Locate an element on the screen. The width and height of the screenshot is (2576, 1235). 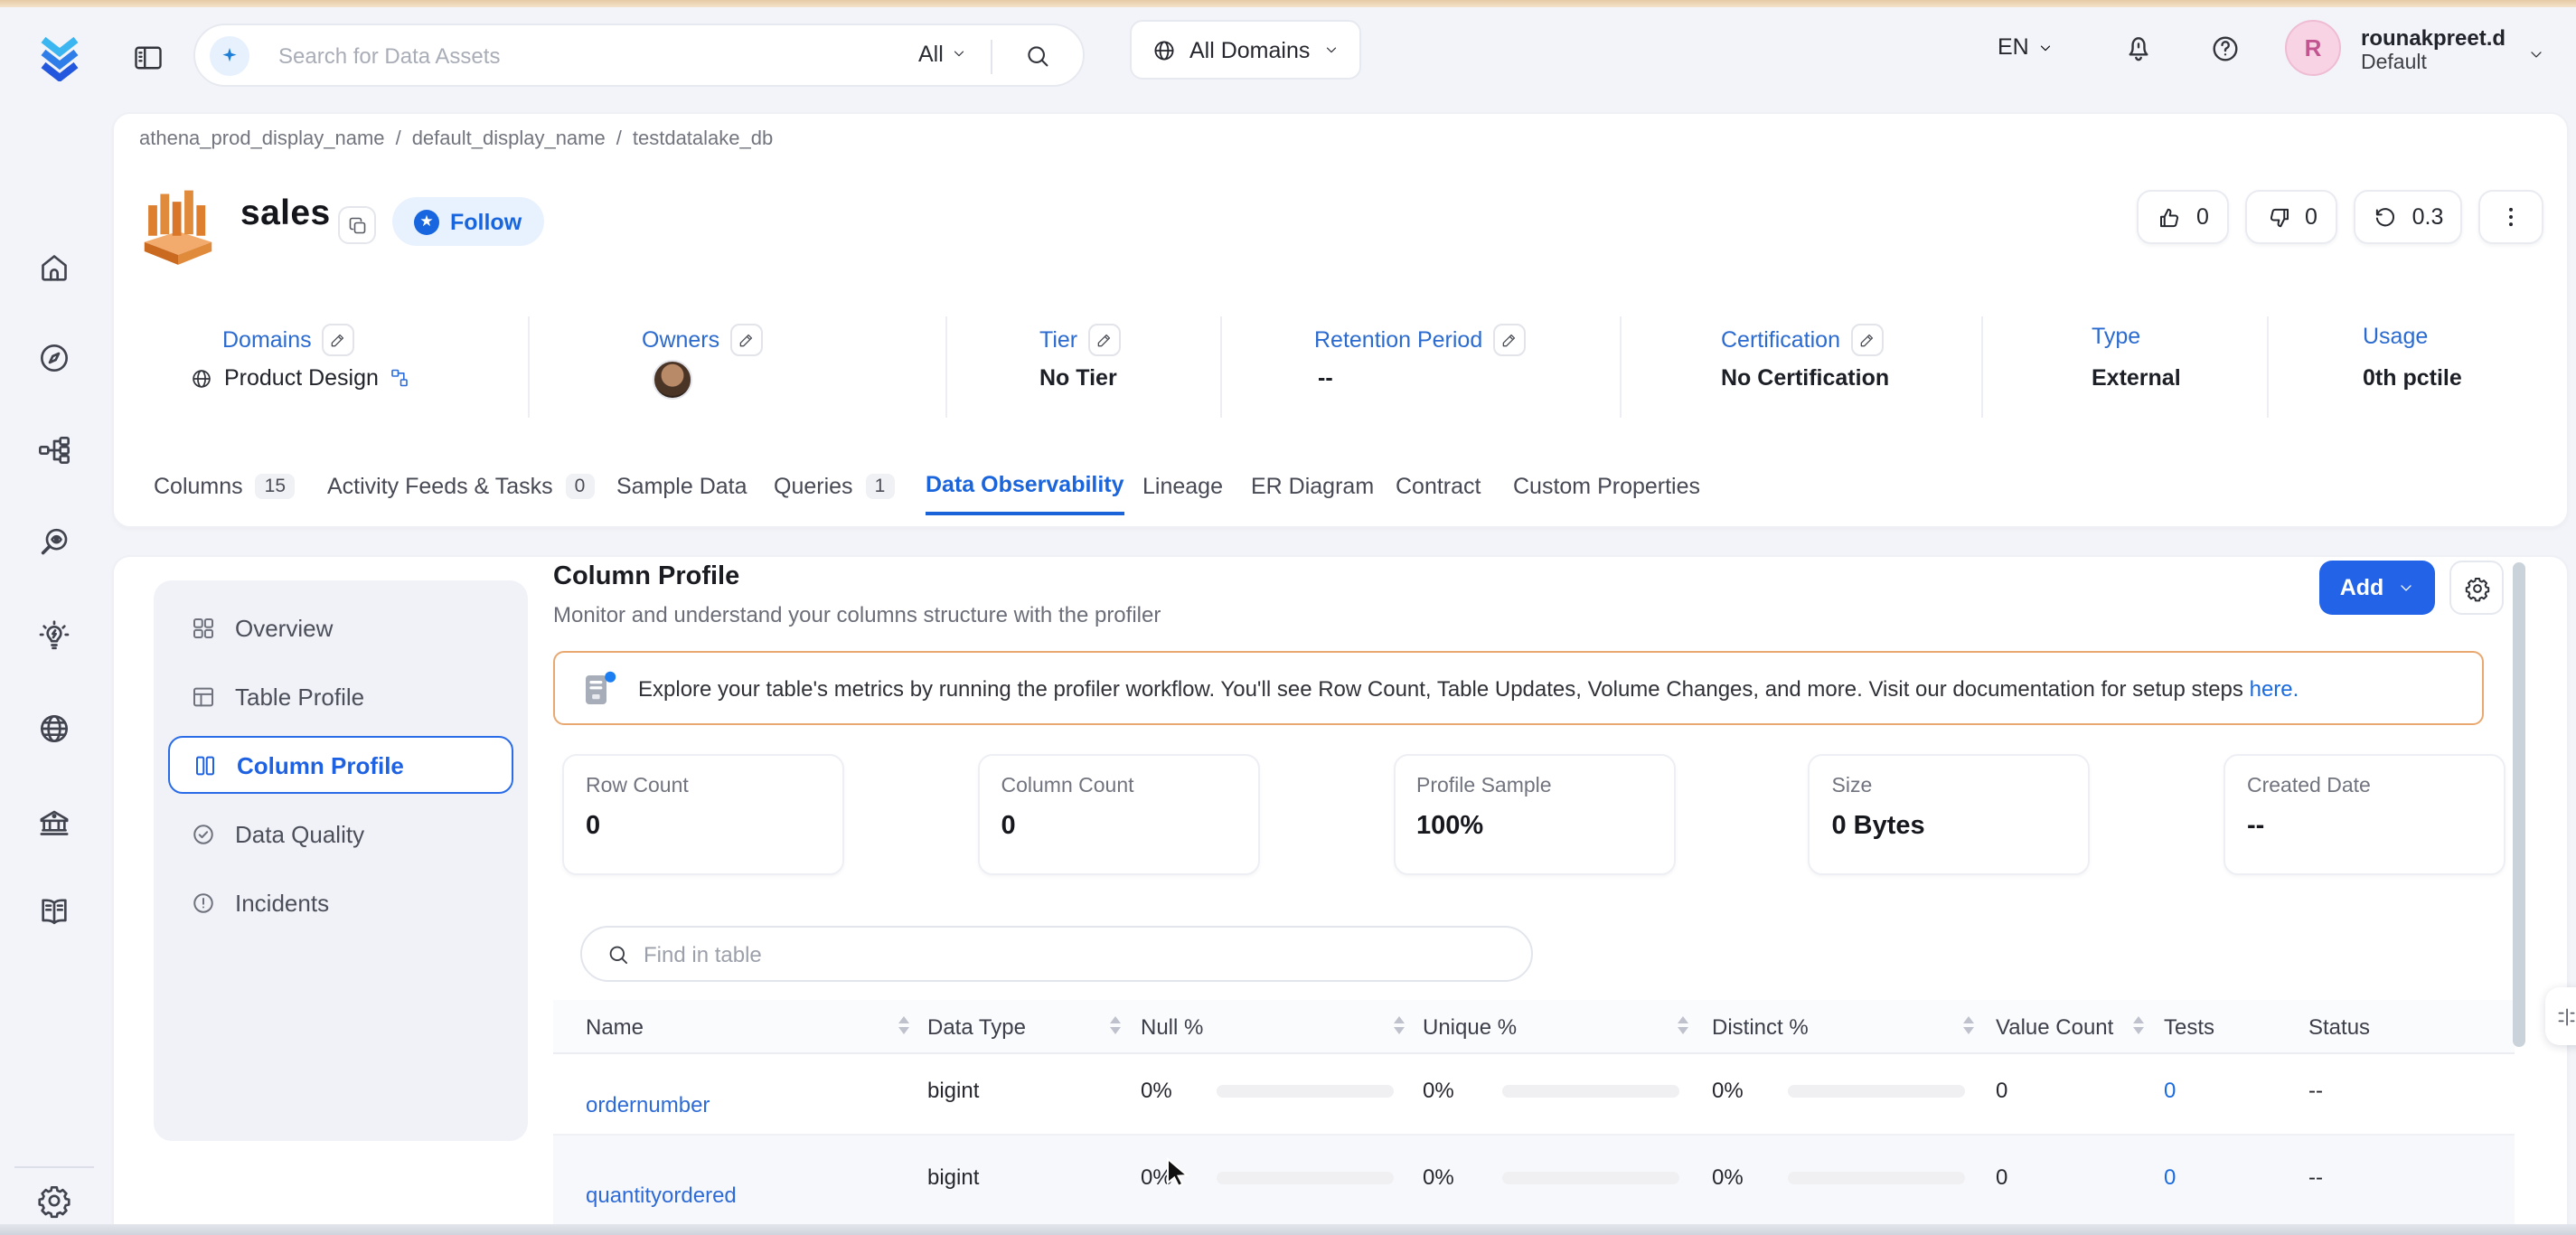
submenu-item-column-profile: Column Profile is located at coordinates (340, 765).